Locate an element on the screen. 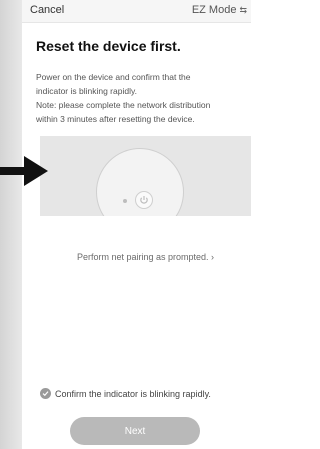 This screenshot has height=449, width=320. page-title: Reset the device first. is located at coordinates (108, 46).